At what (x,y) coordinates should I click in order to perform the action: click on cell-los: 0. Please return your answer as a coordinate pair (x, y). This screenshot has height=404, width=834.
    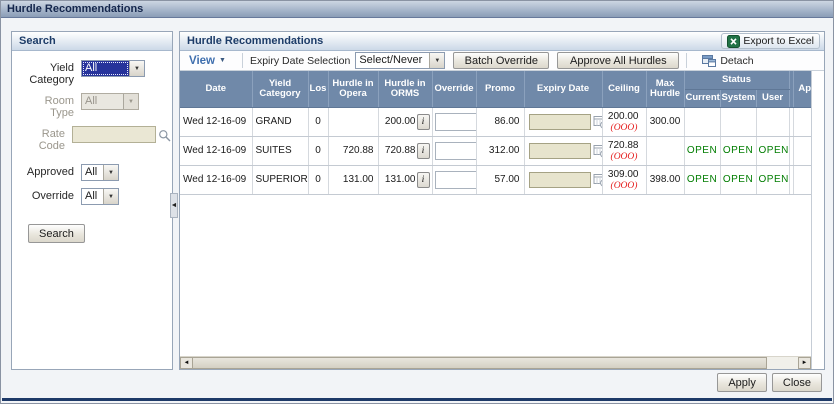
    Looking at the image, I should click on (318, 151).